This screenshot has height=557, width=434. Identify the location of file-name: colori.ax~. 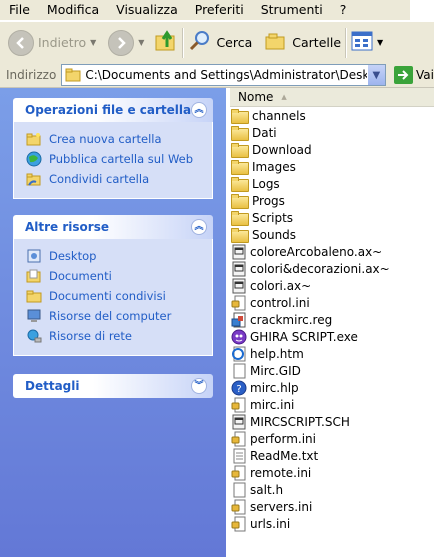
(281, 285).